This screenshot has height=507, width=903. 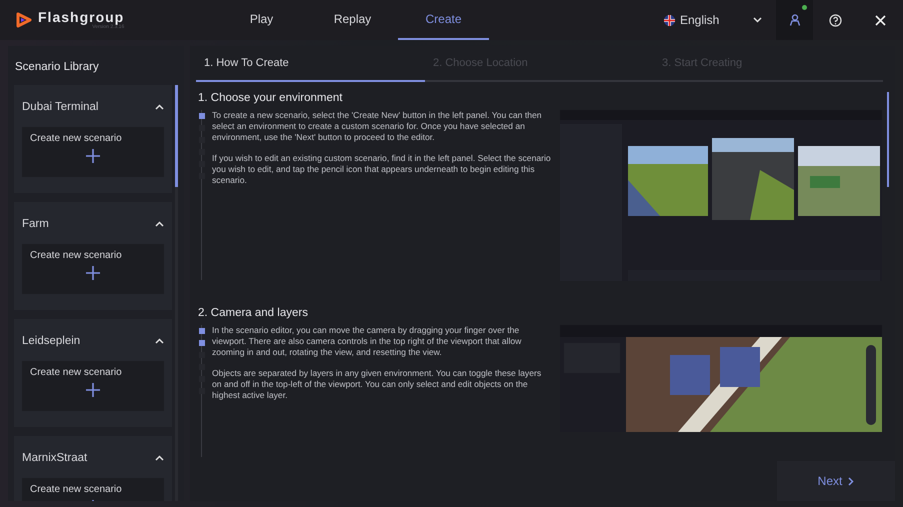 I want to click on user-icon, so click(x=794, y=20).